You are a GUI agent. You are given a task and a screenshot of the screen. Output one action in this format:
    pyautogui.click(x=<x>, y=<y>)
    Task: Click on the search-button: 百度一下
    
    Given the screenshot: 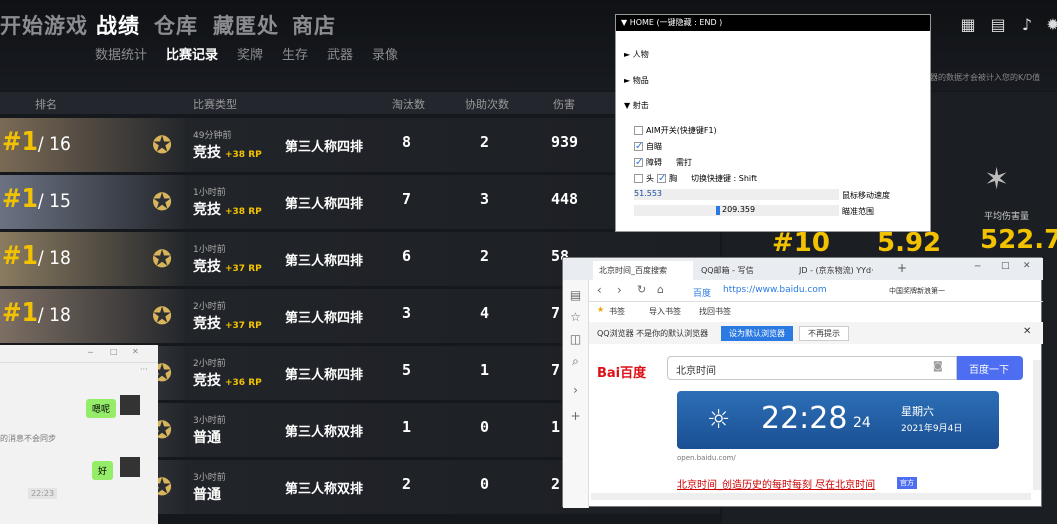 What is the action you would take?
    pyautogui.click(x=990, y=368)
    